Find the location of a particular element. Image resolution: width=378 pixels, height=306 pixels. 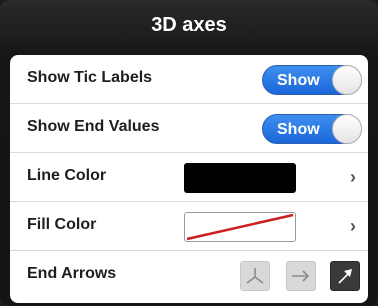

tic-labels-toggle: Show is located at coordinates (312, 80).